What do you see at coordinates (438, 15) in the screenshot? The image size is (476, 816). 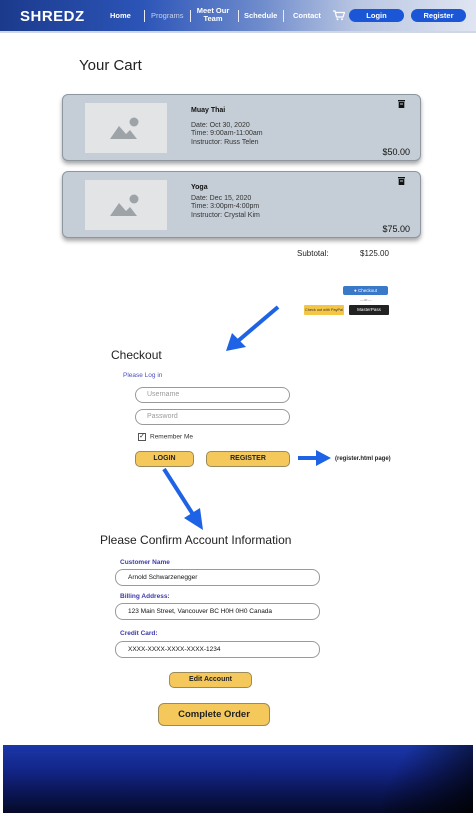 I see `register-button: Register` at bounding box center [438, 15].